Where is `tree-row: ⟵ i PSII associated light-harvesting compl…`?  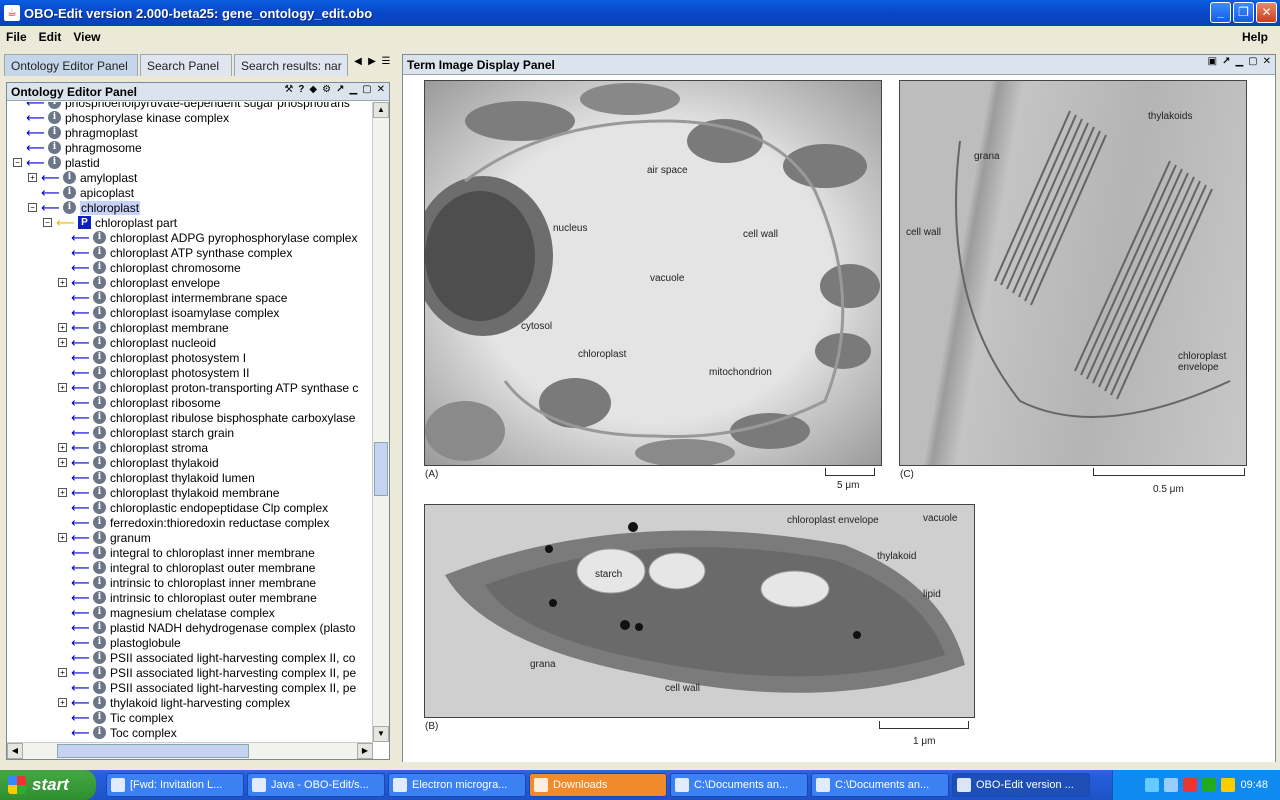 tree-row: ⟵ i PSII associated light-harvesting compl… is located at coordinates (207, 687).